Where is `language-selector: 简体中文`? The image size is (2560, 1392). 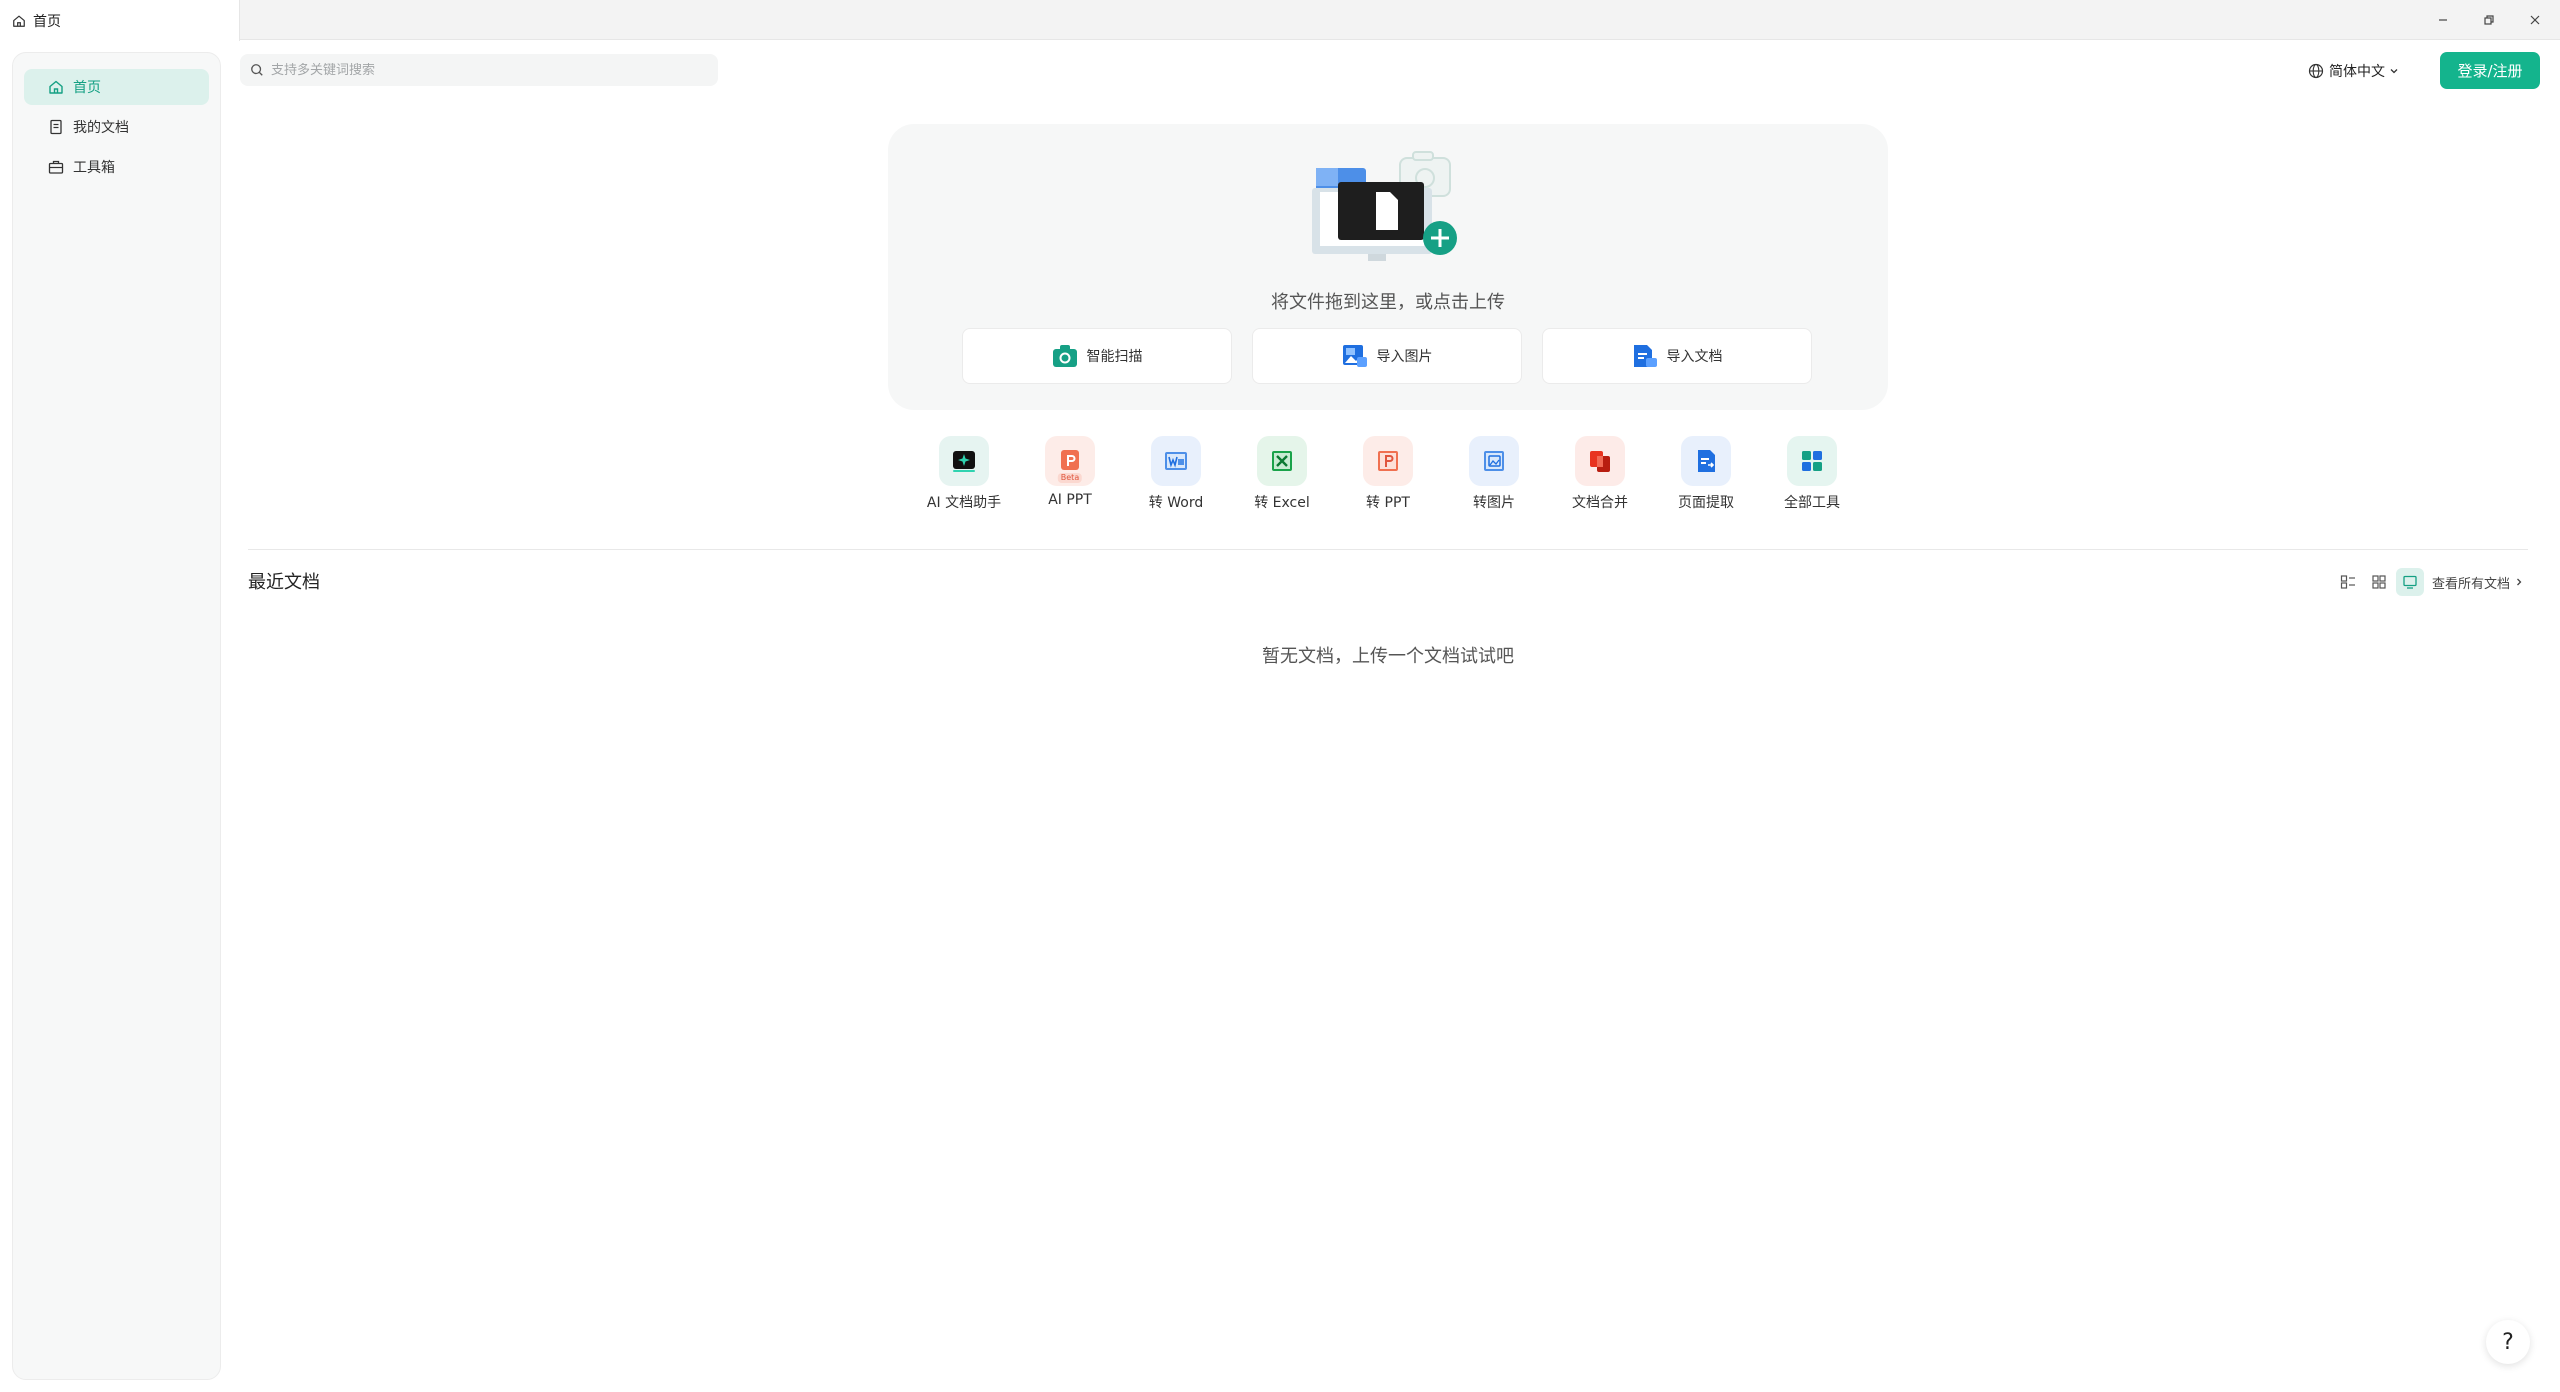
language-selector: 简体中文 is located at coordinates (2356, 71).